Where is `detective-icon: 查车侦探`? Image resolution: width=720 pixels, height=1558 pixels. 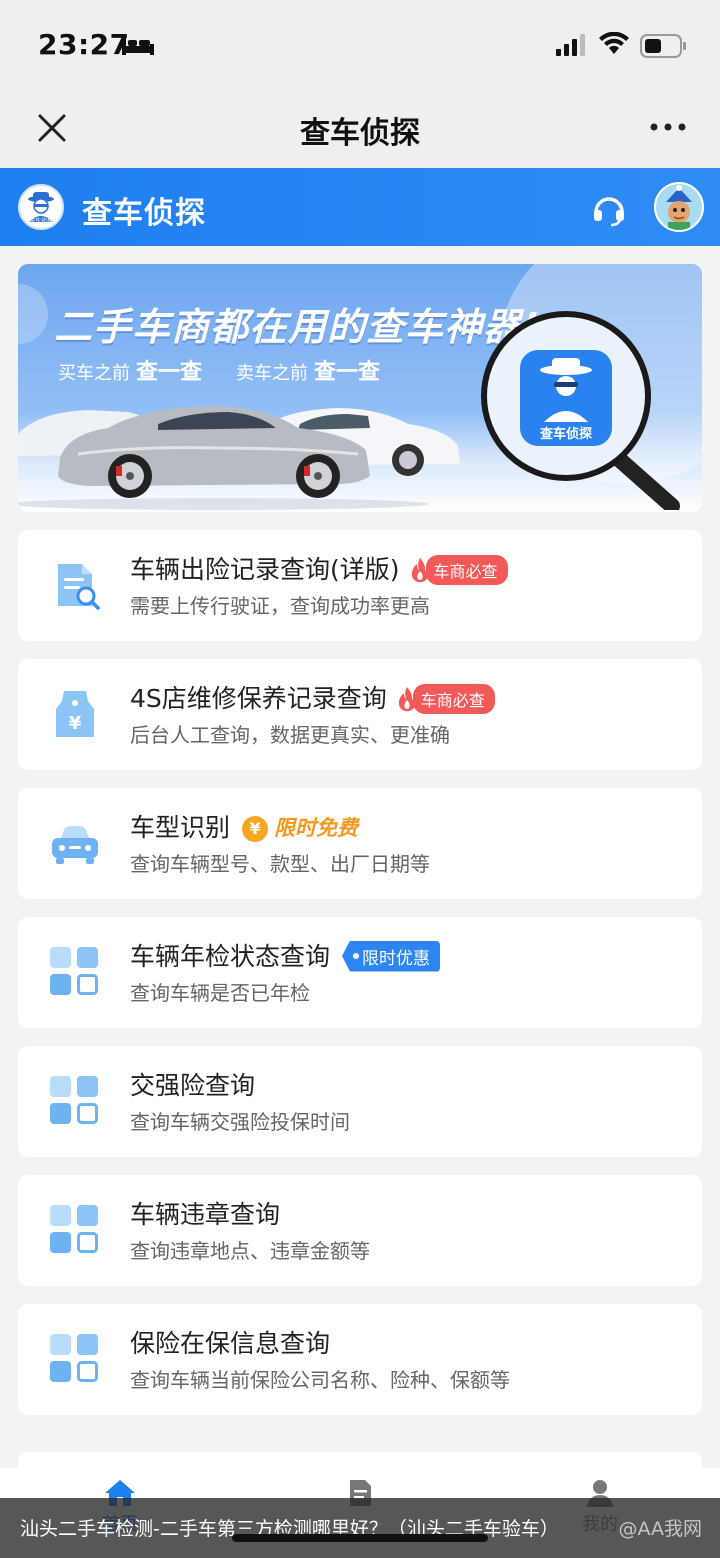 detective-icon: 查车侦探 is located at coordinates (41, 208).